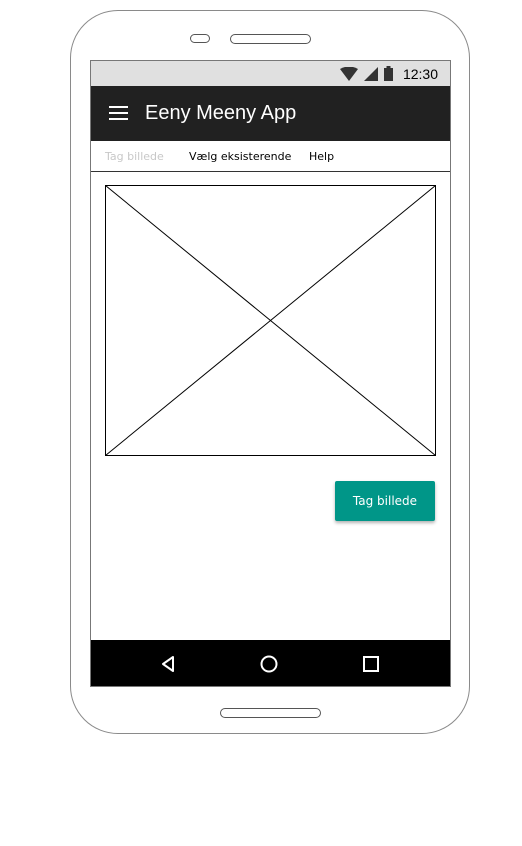 The height and width of the screenshot is (846, 522). I want to click on camera-dot, so click(200, 38).